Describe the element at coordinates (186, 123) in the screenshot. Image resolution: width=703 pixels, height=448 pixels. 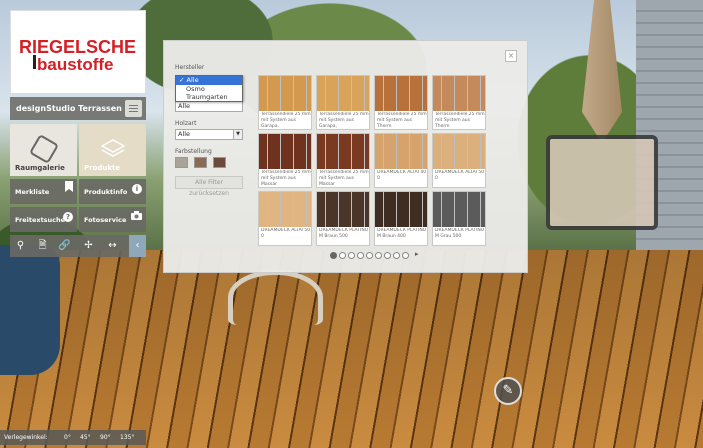
I see `holzart-label: Holzart` at that location.